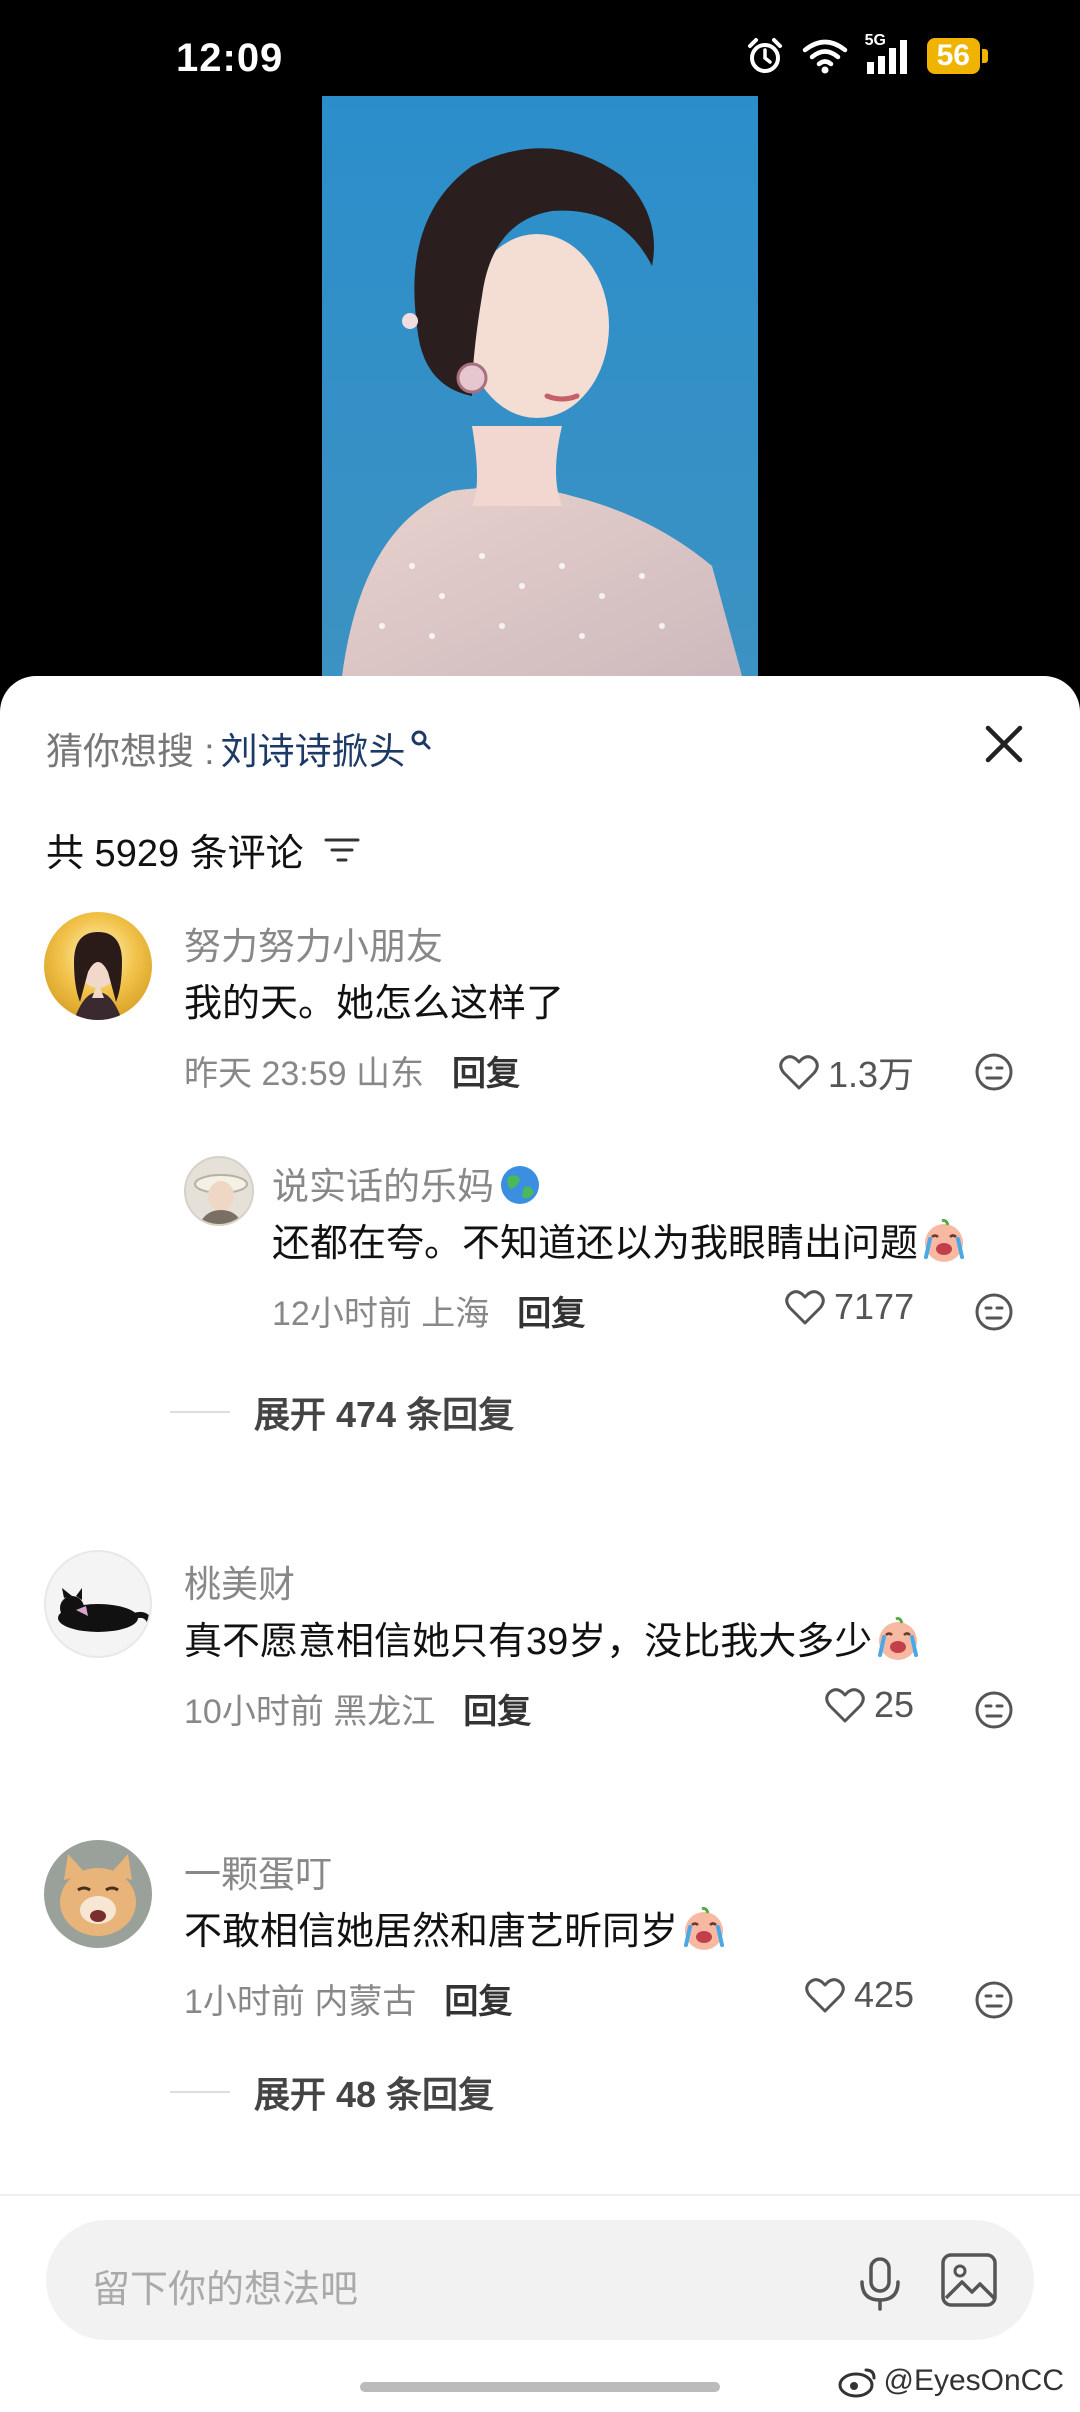 This screenshot has height=2412, width=1080. I want to click on like-count: 7177, so click(874, 1306).